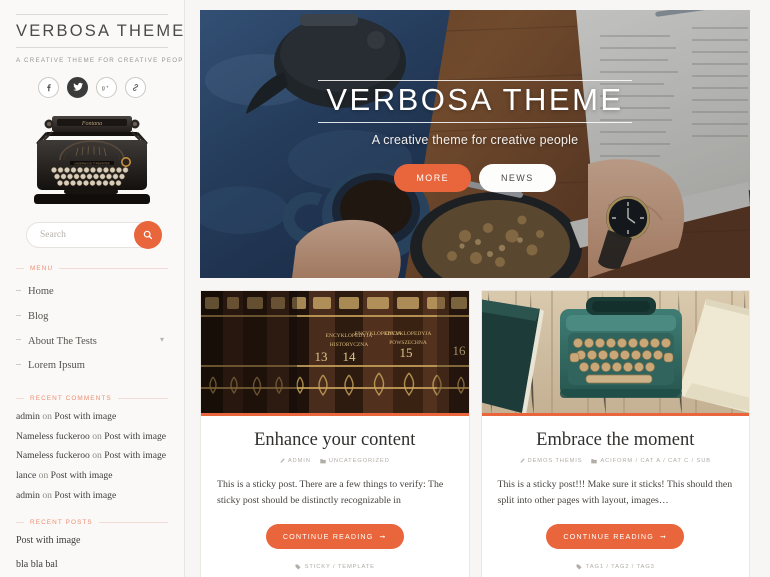 The image size is (770, 577). I want to click on post-cta-wrap: CONTINUE READING ➞, so click(335, 536).